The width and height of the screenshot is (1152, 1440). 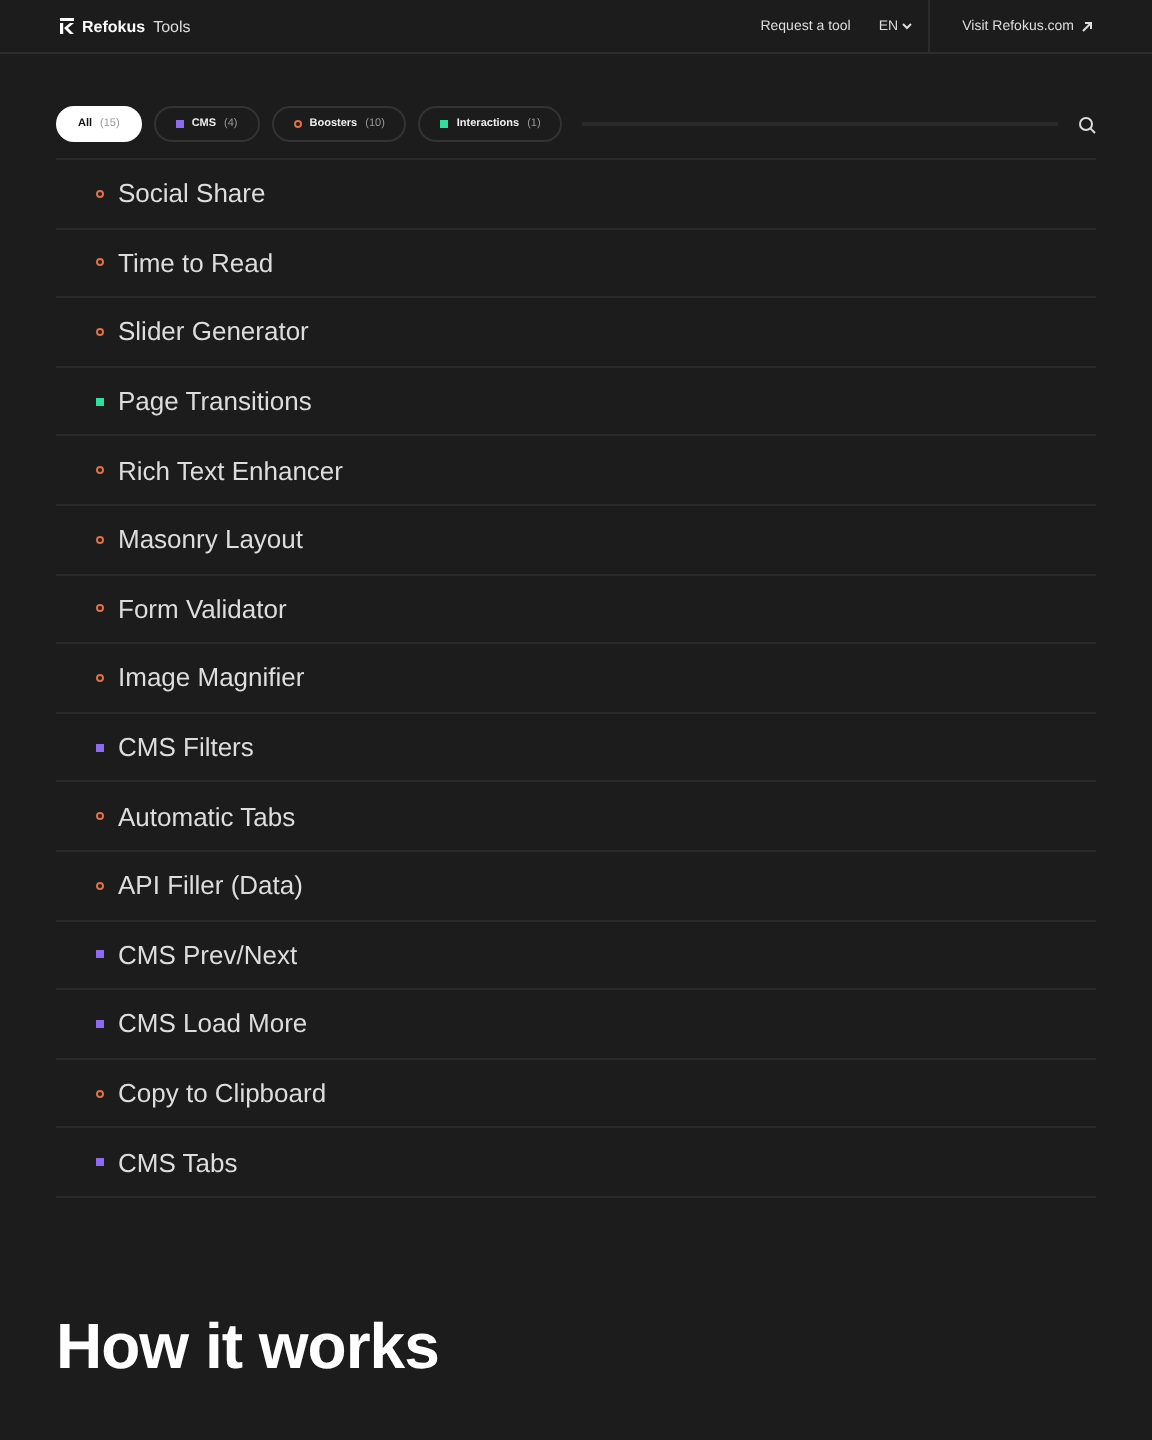 I want to click on tool-row: Copy to Clipboard, so click(x=576, y=1094).